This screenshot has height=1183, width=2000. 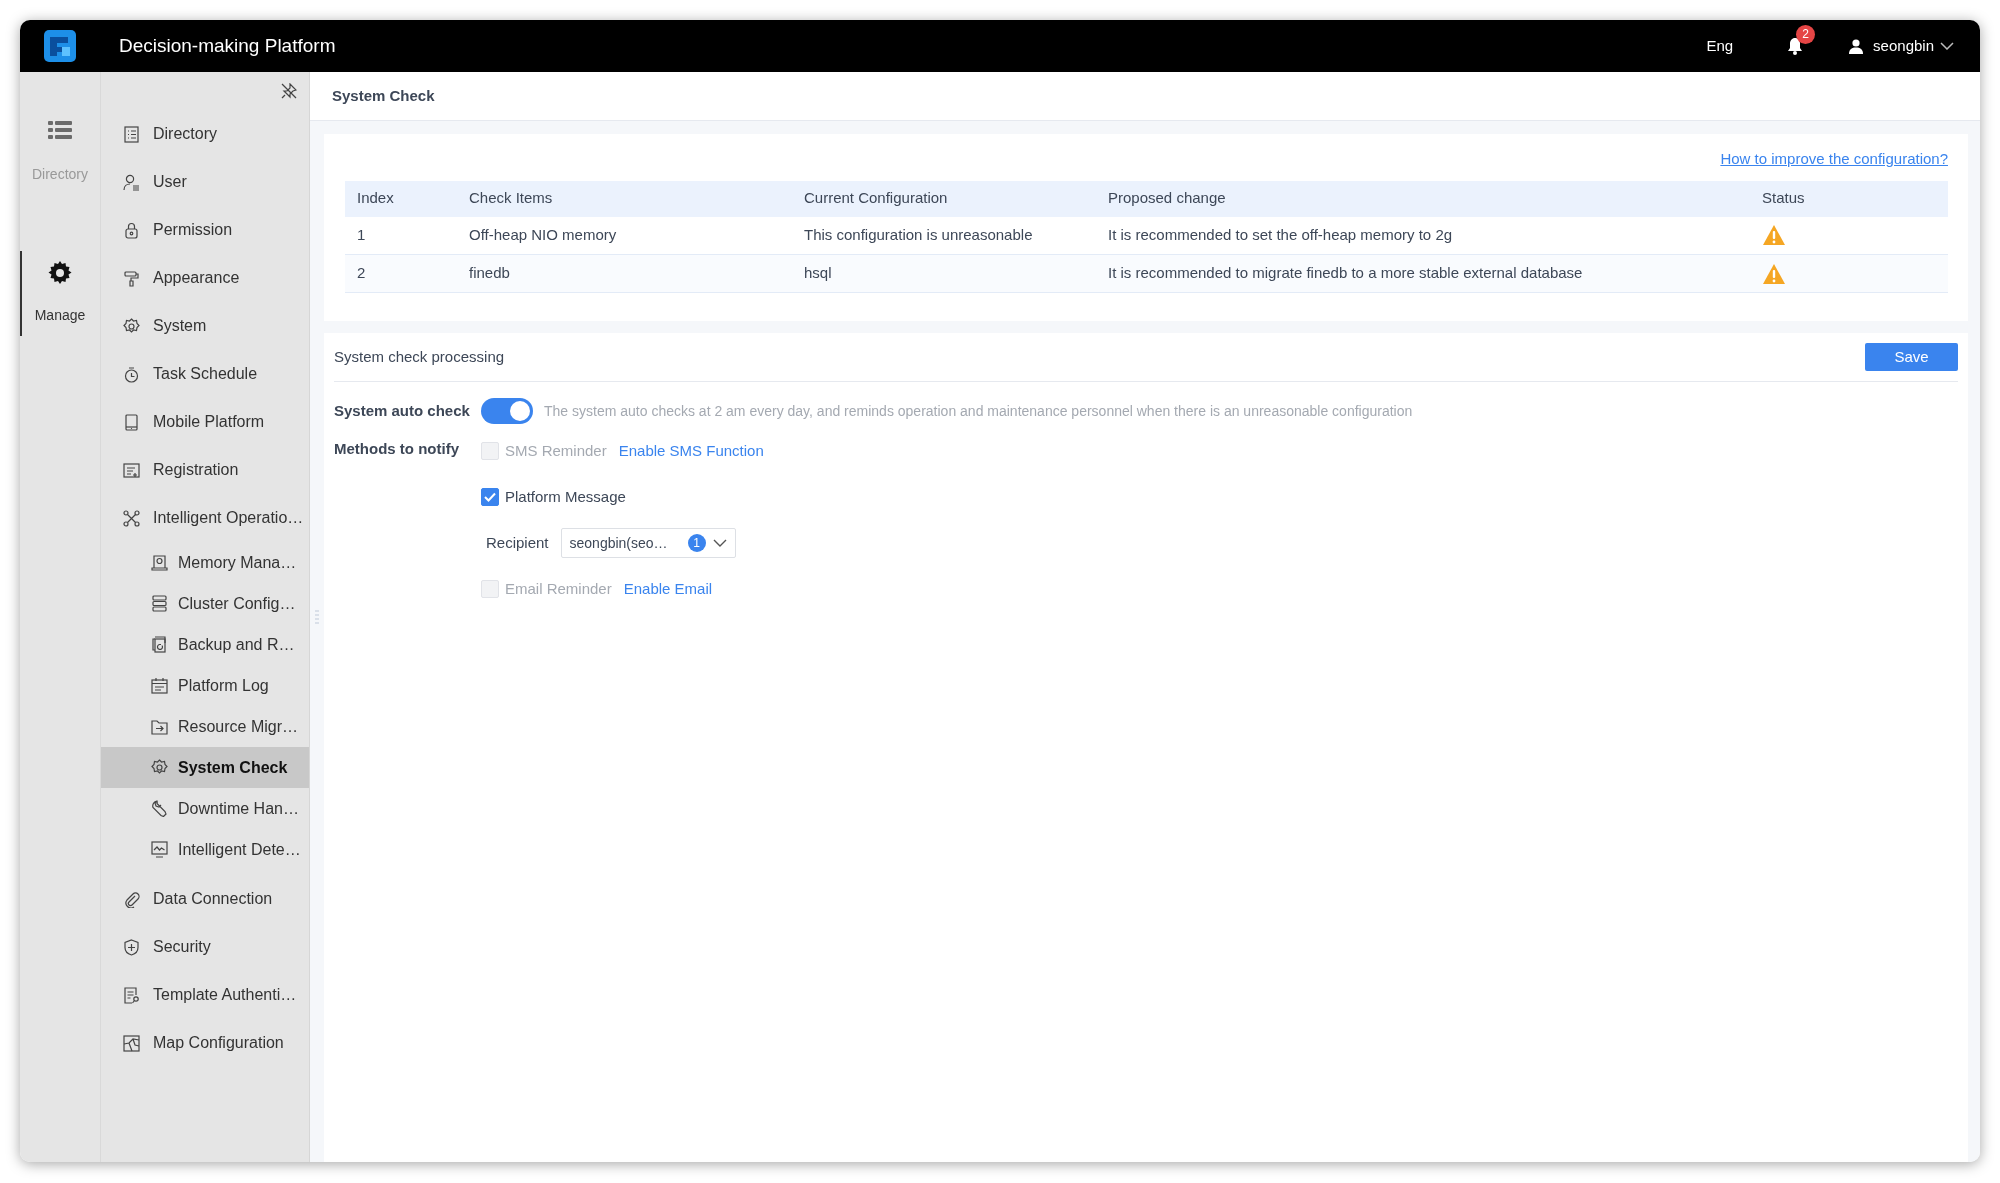 I want to click on notification-badge: 2, so click(x=1806, y=34).